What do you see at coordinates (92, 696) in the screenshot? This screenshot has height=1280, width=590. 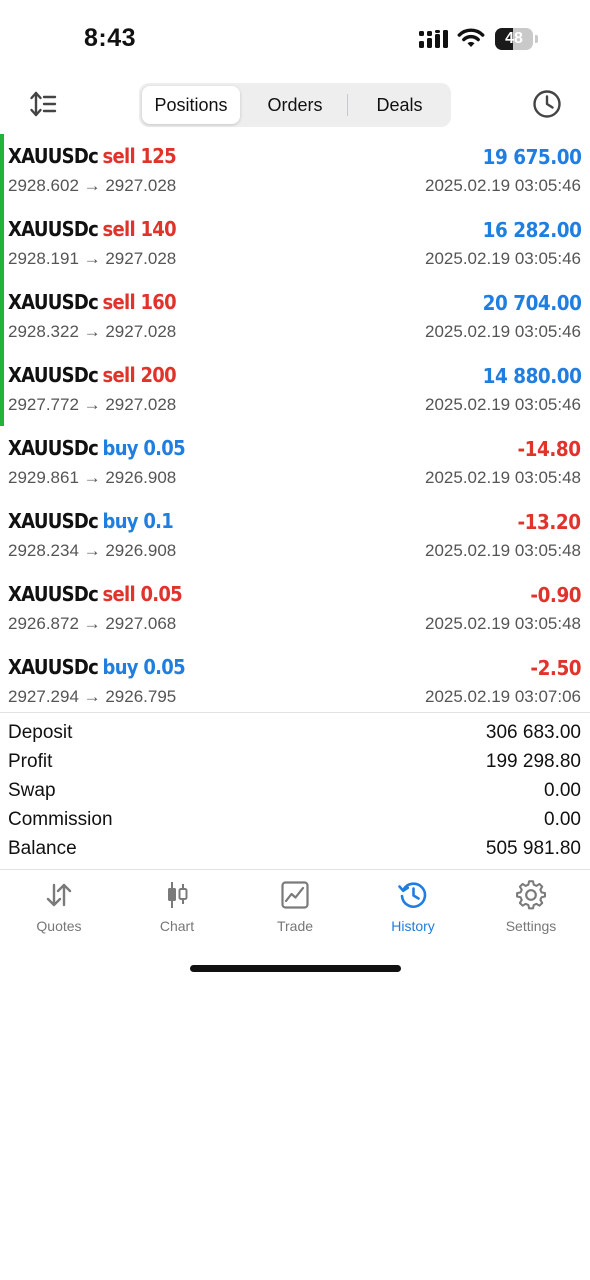 I see `deal-prices: 2927.294 → 2926.795` at bounding box center [92, 696].